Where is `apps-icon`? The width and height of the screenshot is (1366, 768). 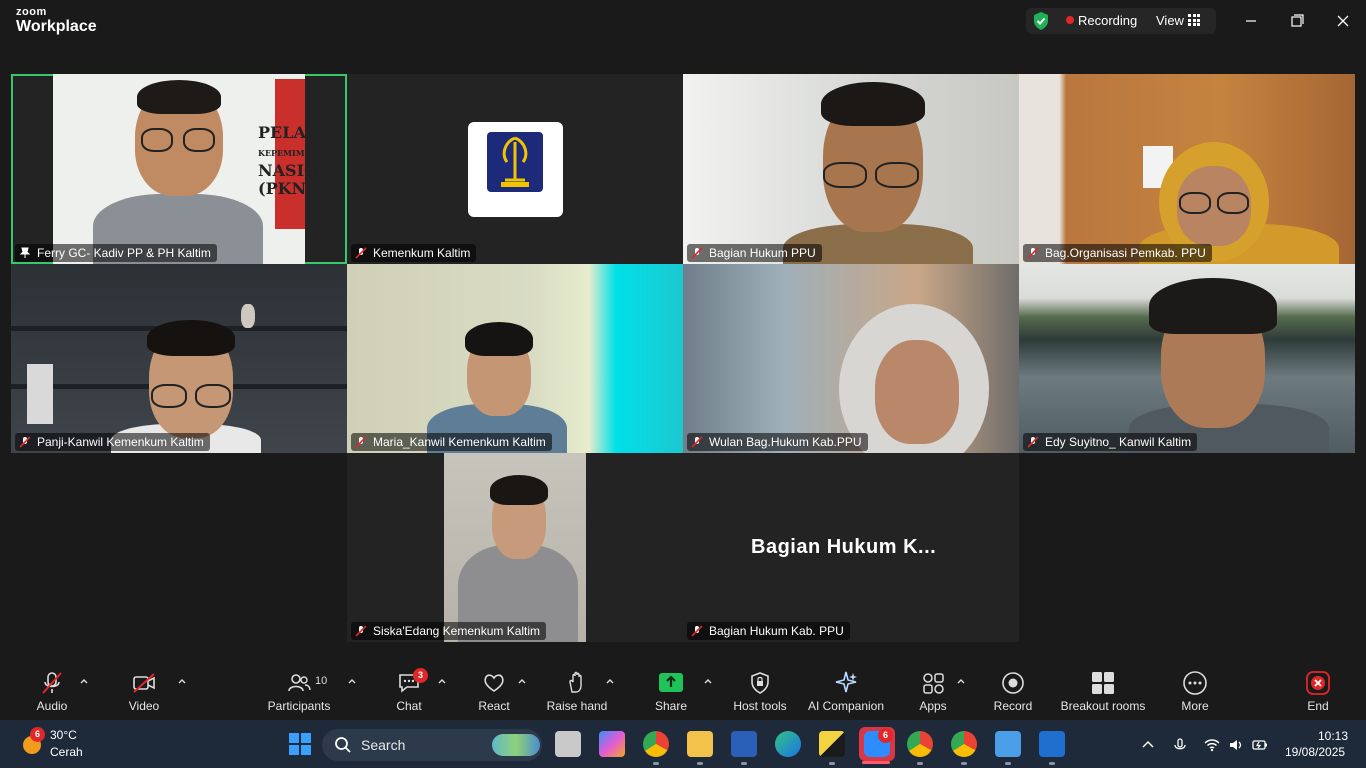
apps-icon is located at coordinates (933, 683).